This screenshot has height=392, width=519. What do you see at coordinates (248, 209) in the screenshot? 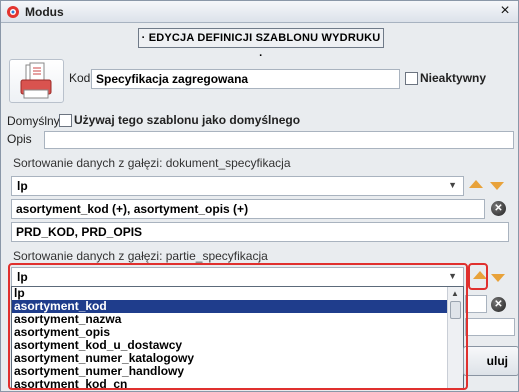
I see `sort1-fields-input: asortyment_kod (+), asortyment_opis (+)` at bounding box center [248, 209].